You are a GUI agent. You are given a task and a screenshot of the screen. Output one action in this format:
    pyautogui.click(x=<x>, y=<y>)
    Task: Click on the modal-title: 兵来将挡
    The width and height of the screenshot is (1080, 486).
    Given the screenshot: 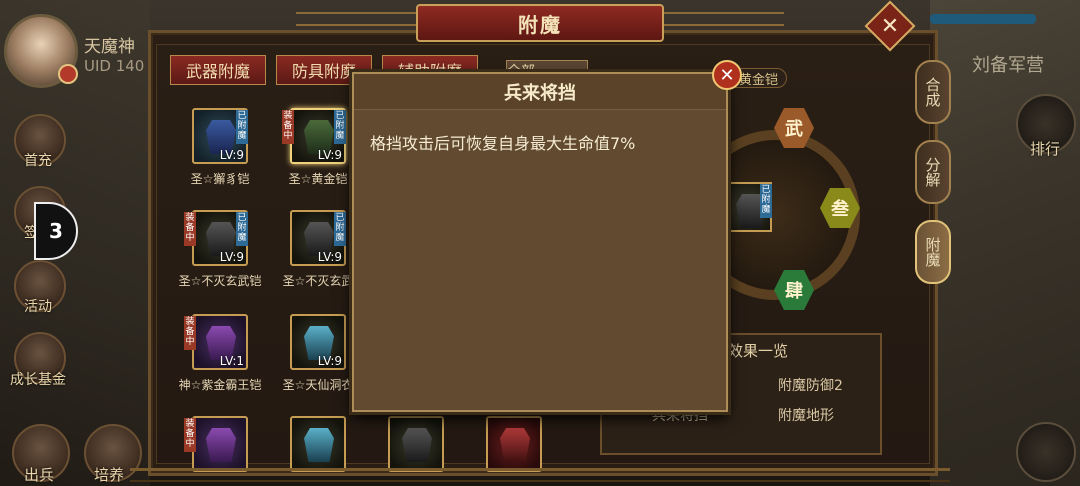 What is the action you would take?
    pyautogui.click(x=540, y=92)
    